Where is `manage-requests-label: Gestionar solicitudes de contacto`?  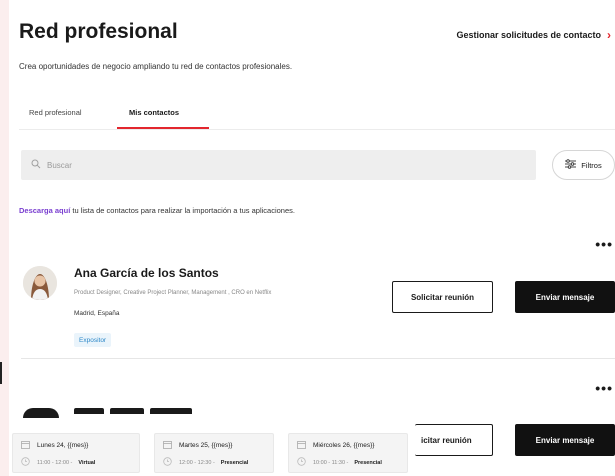
manage-requests-label: Gestionar solicitudes de contacto is located at coordinates (528, 35).